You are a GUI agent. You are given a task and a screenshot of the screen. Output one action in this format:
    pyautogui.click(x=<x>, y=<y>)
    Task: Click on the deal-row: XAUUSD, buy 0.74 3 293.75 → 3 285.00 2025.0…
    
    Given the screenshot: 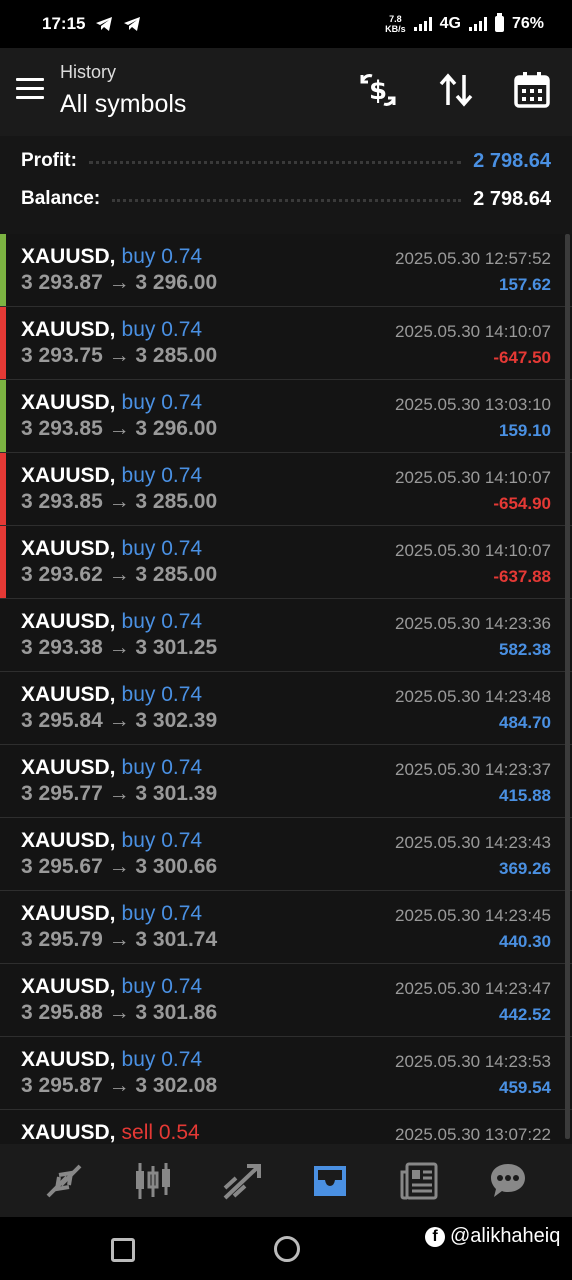 What is the action you would take?
    pyautogui.click(x=286, y=343)
    